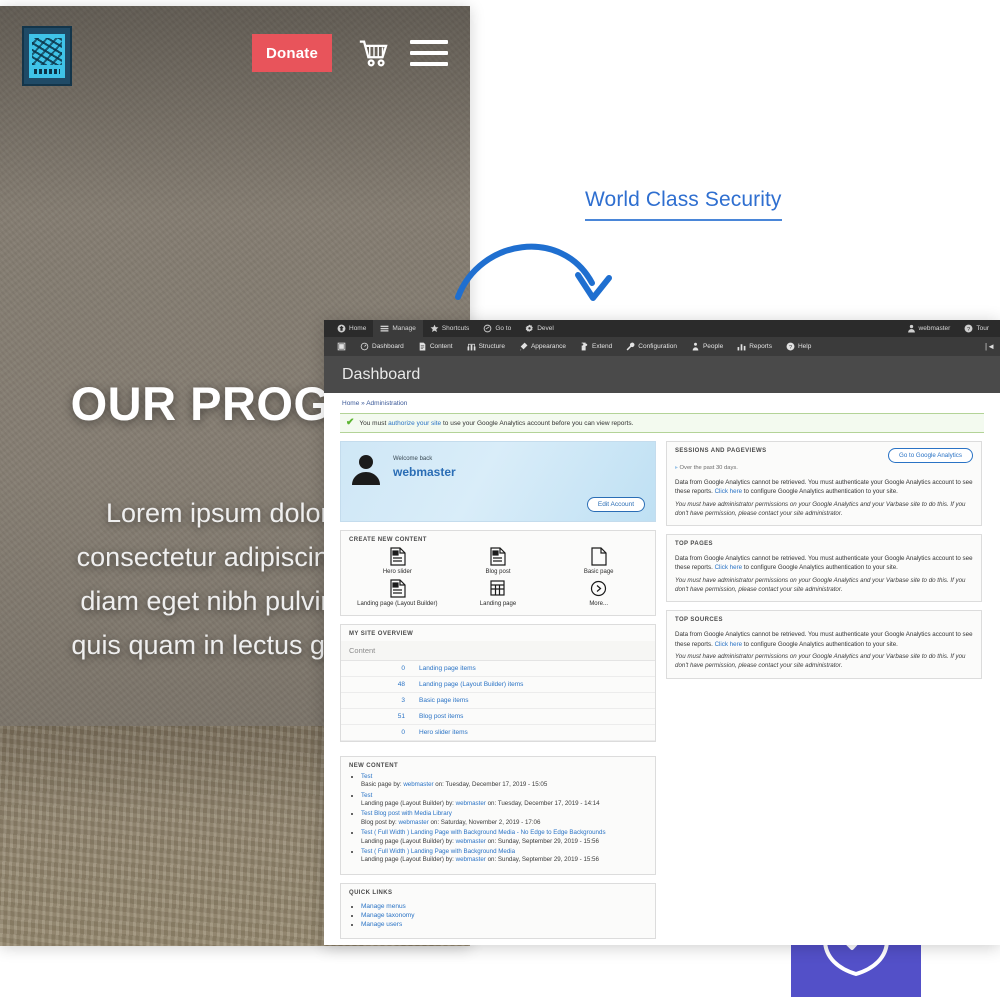  I want to click on toolbar-item-tour: ? Tour, so click(976, 328).